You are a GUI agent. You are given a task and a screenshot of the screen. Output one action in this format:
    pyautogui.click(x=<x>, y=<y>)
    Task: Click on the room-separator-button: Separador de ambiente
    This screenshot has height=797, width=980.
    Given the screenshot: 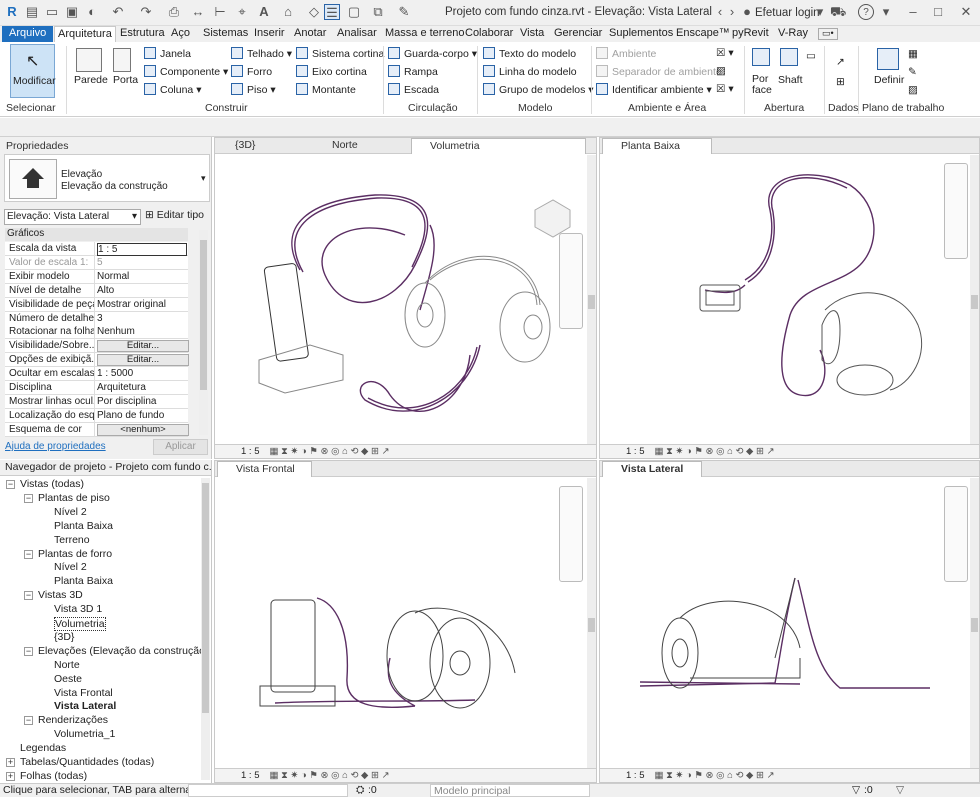 What is the action you would take?
    pyautogui.click(x=659, y=71)
    